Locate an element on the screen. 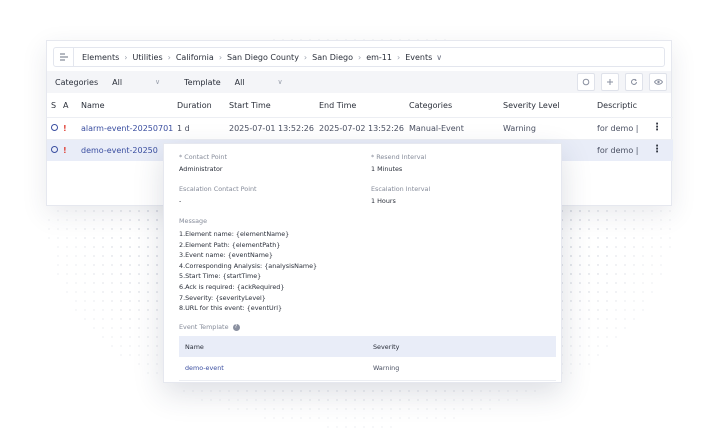  help-icon: ? is located at coordinates (236, 327).